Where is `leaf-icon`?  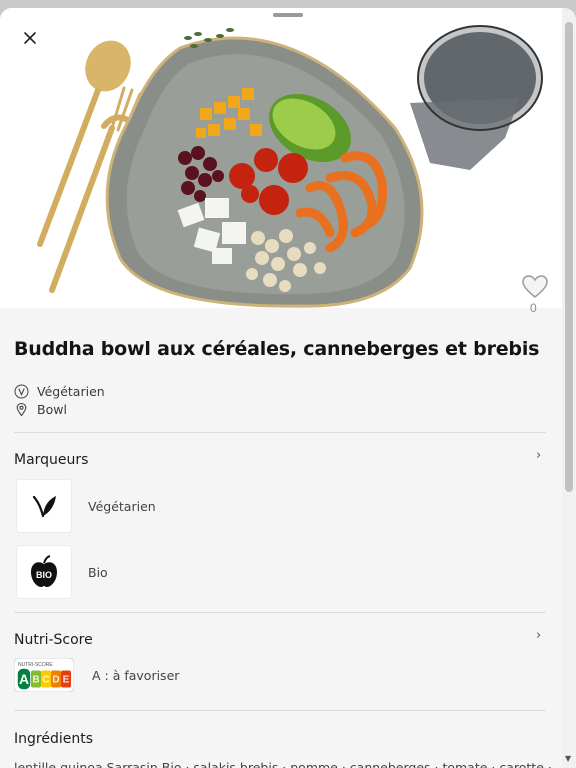 leaf-icon is located at coordinates (44, 506).